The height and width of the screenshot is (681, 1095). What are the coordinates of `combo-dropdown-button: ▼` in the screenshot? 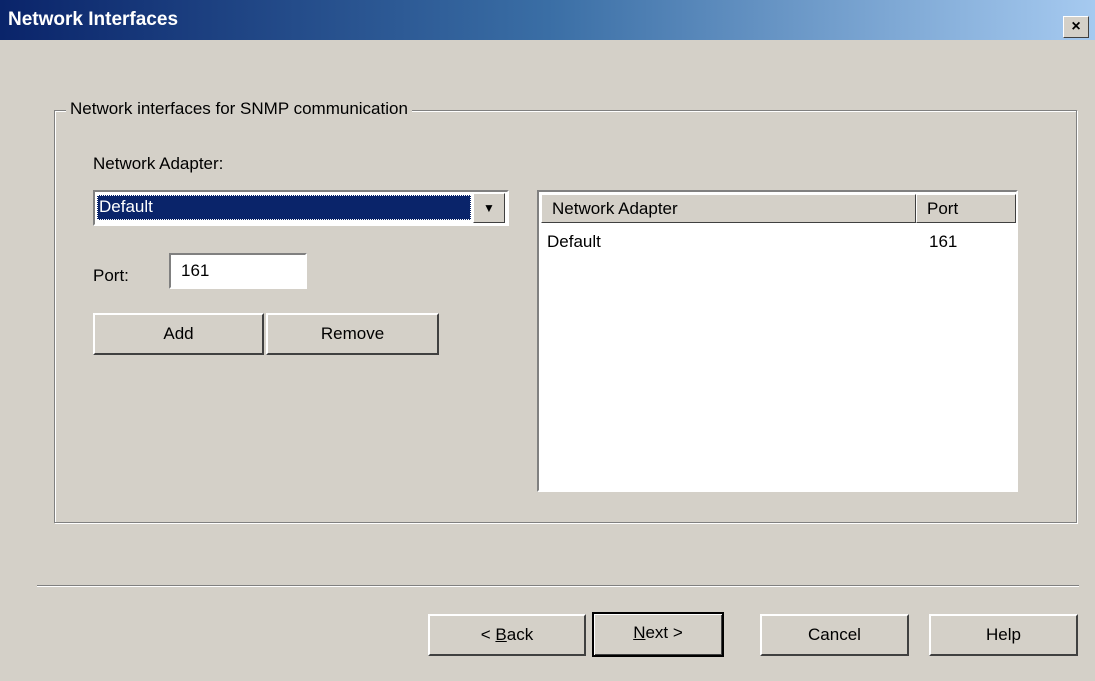 It's located at (489, 208).